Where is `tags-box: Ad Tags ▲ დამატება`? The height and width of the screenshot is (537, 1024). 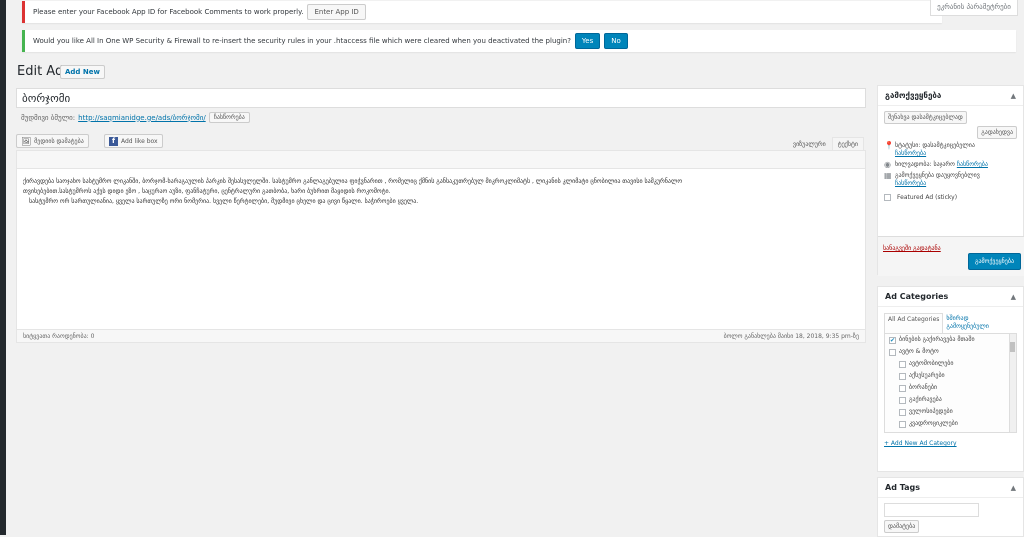
tags-box: Ad Tags ▲ დამატება is located at coordinates (950, 507).